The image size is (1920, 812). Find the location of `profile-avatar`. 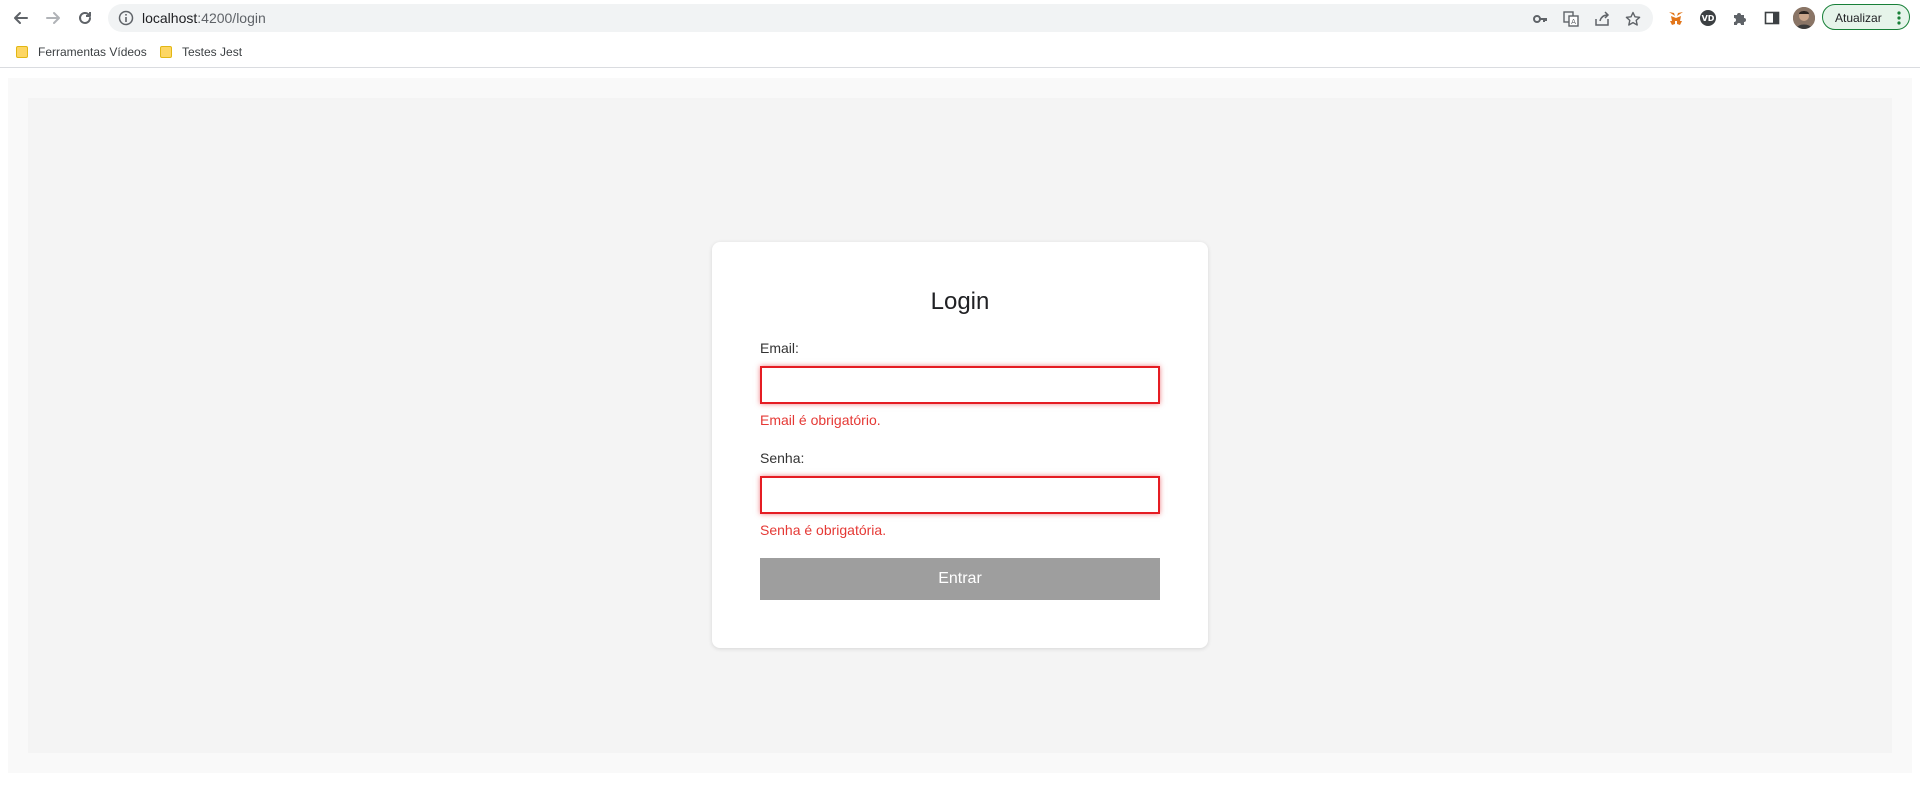

profile-avatar is located at coordinates (1804, 18).